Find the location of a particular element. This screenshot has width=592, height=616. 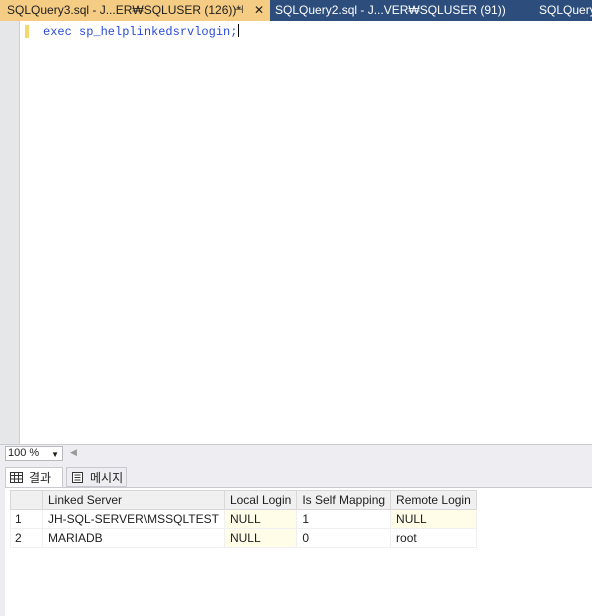

zoom-value: 100 % is located at coordinates (24, 453).